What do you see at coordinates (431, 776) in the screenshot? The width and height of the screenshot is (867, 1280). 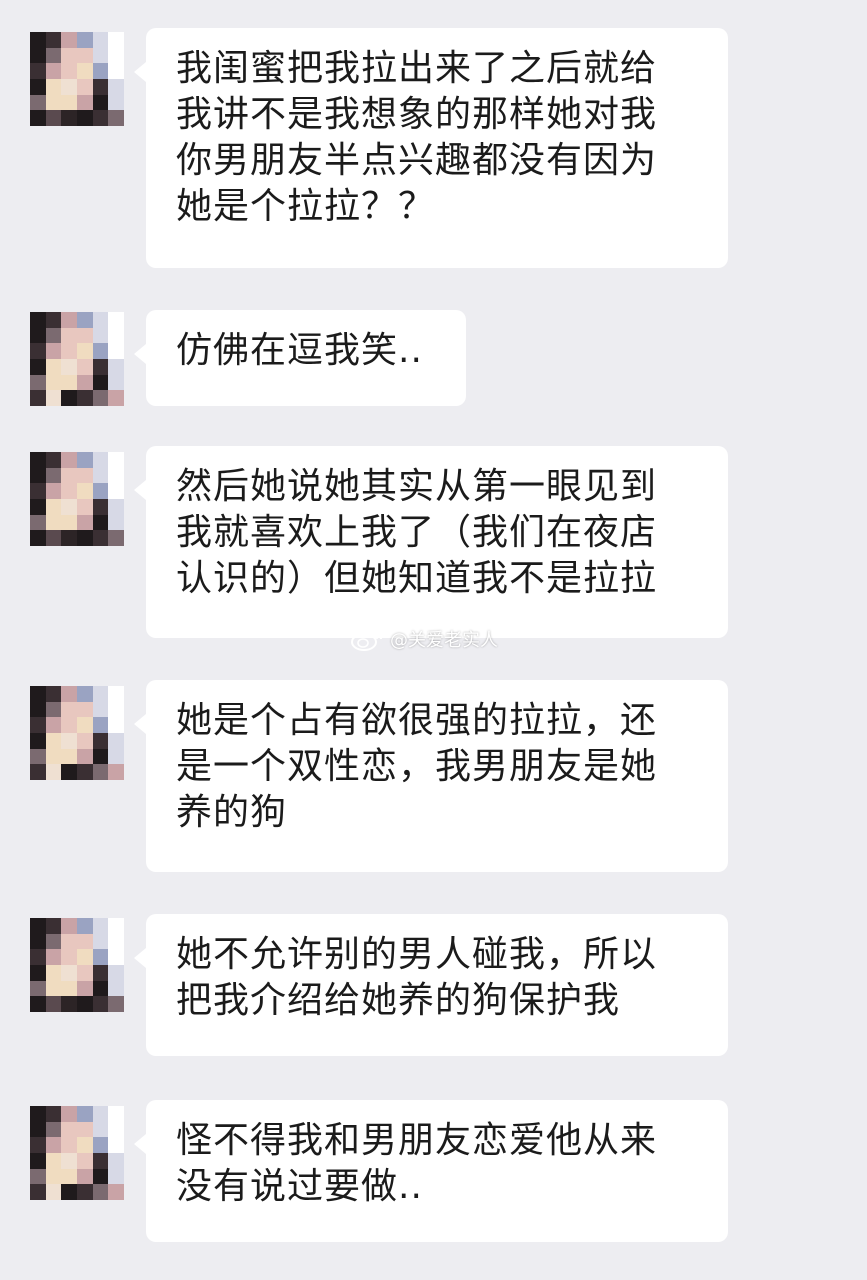 I see `message-bubble-4: 她是个占有欲很强的拉拉，还 是一个双性恋，我男朋友是她 养的狗` at bounding box center [431, 776].